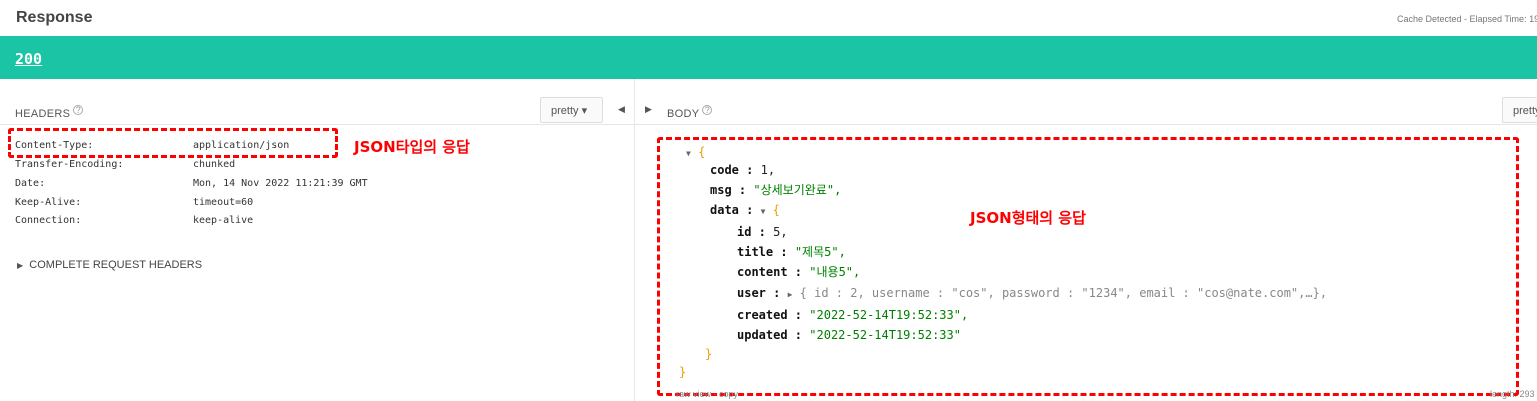  Describe the element at coordinates (78, 110) in the screenshot. I see `headers-help-icon: ?` at that location.